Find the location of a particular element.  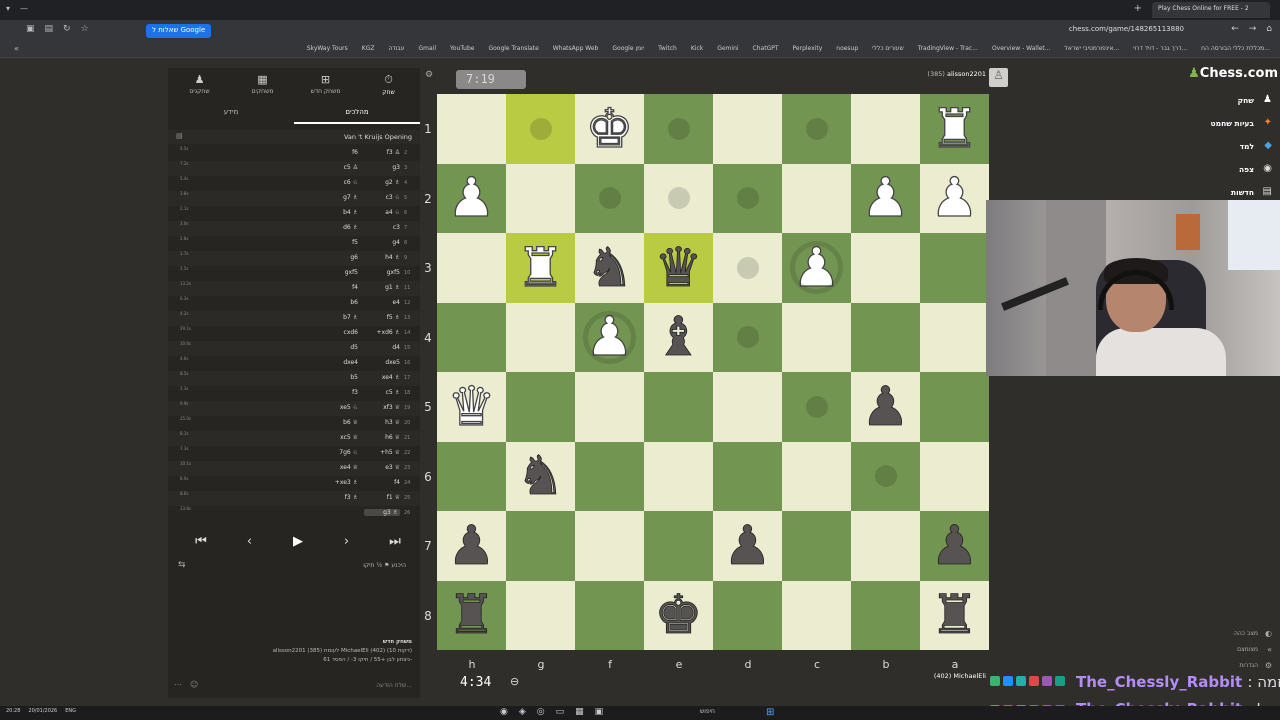

windows-start-icon: ⊞ is located at coordinates (770, 712).